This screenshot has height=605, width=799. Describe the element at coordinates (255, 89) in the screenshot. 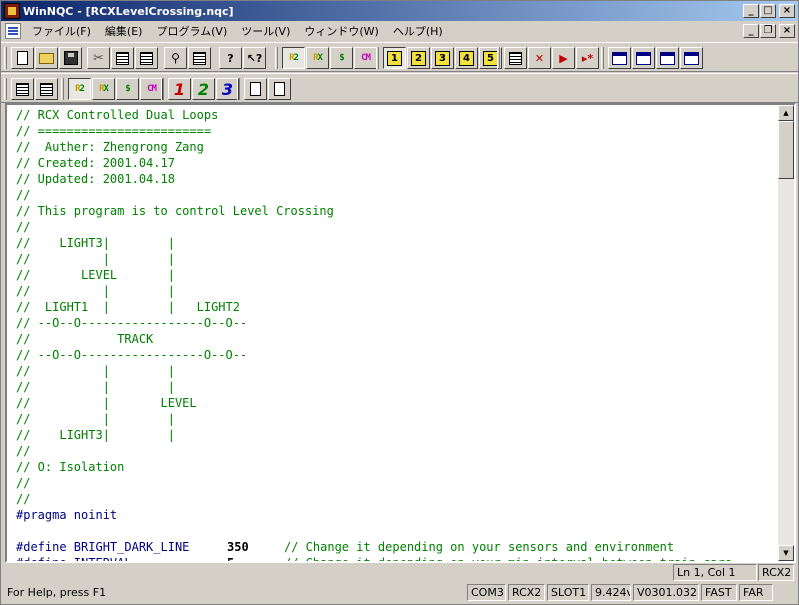

I see `properties-button` at that location.